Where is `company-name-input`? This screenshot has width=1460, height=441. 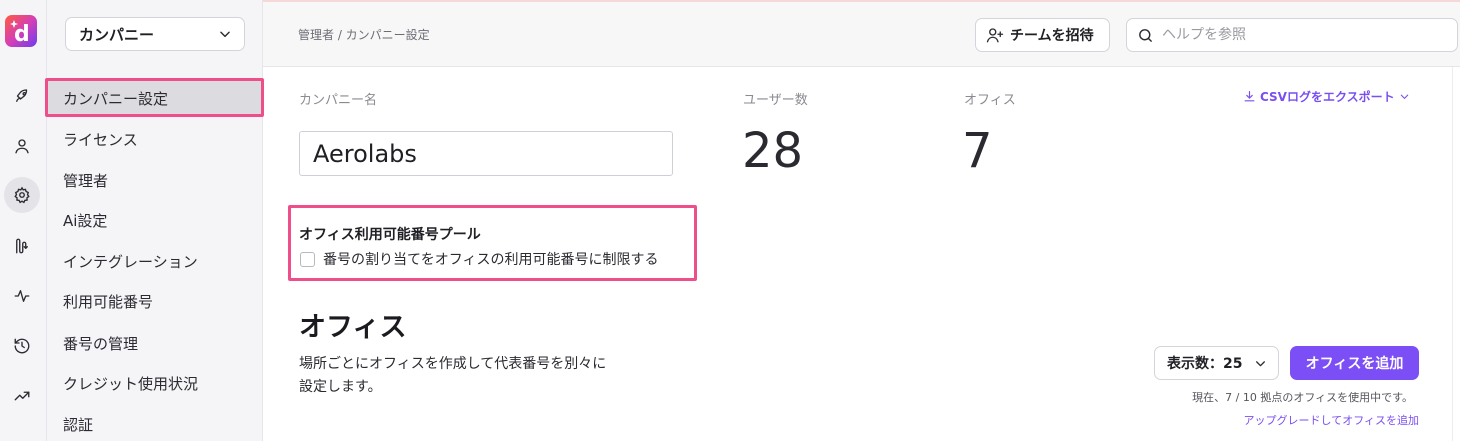 company-name-input is located at coordinates (486, 153).